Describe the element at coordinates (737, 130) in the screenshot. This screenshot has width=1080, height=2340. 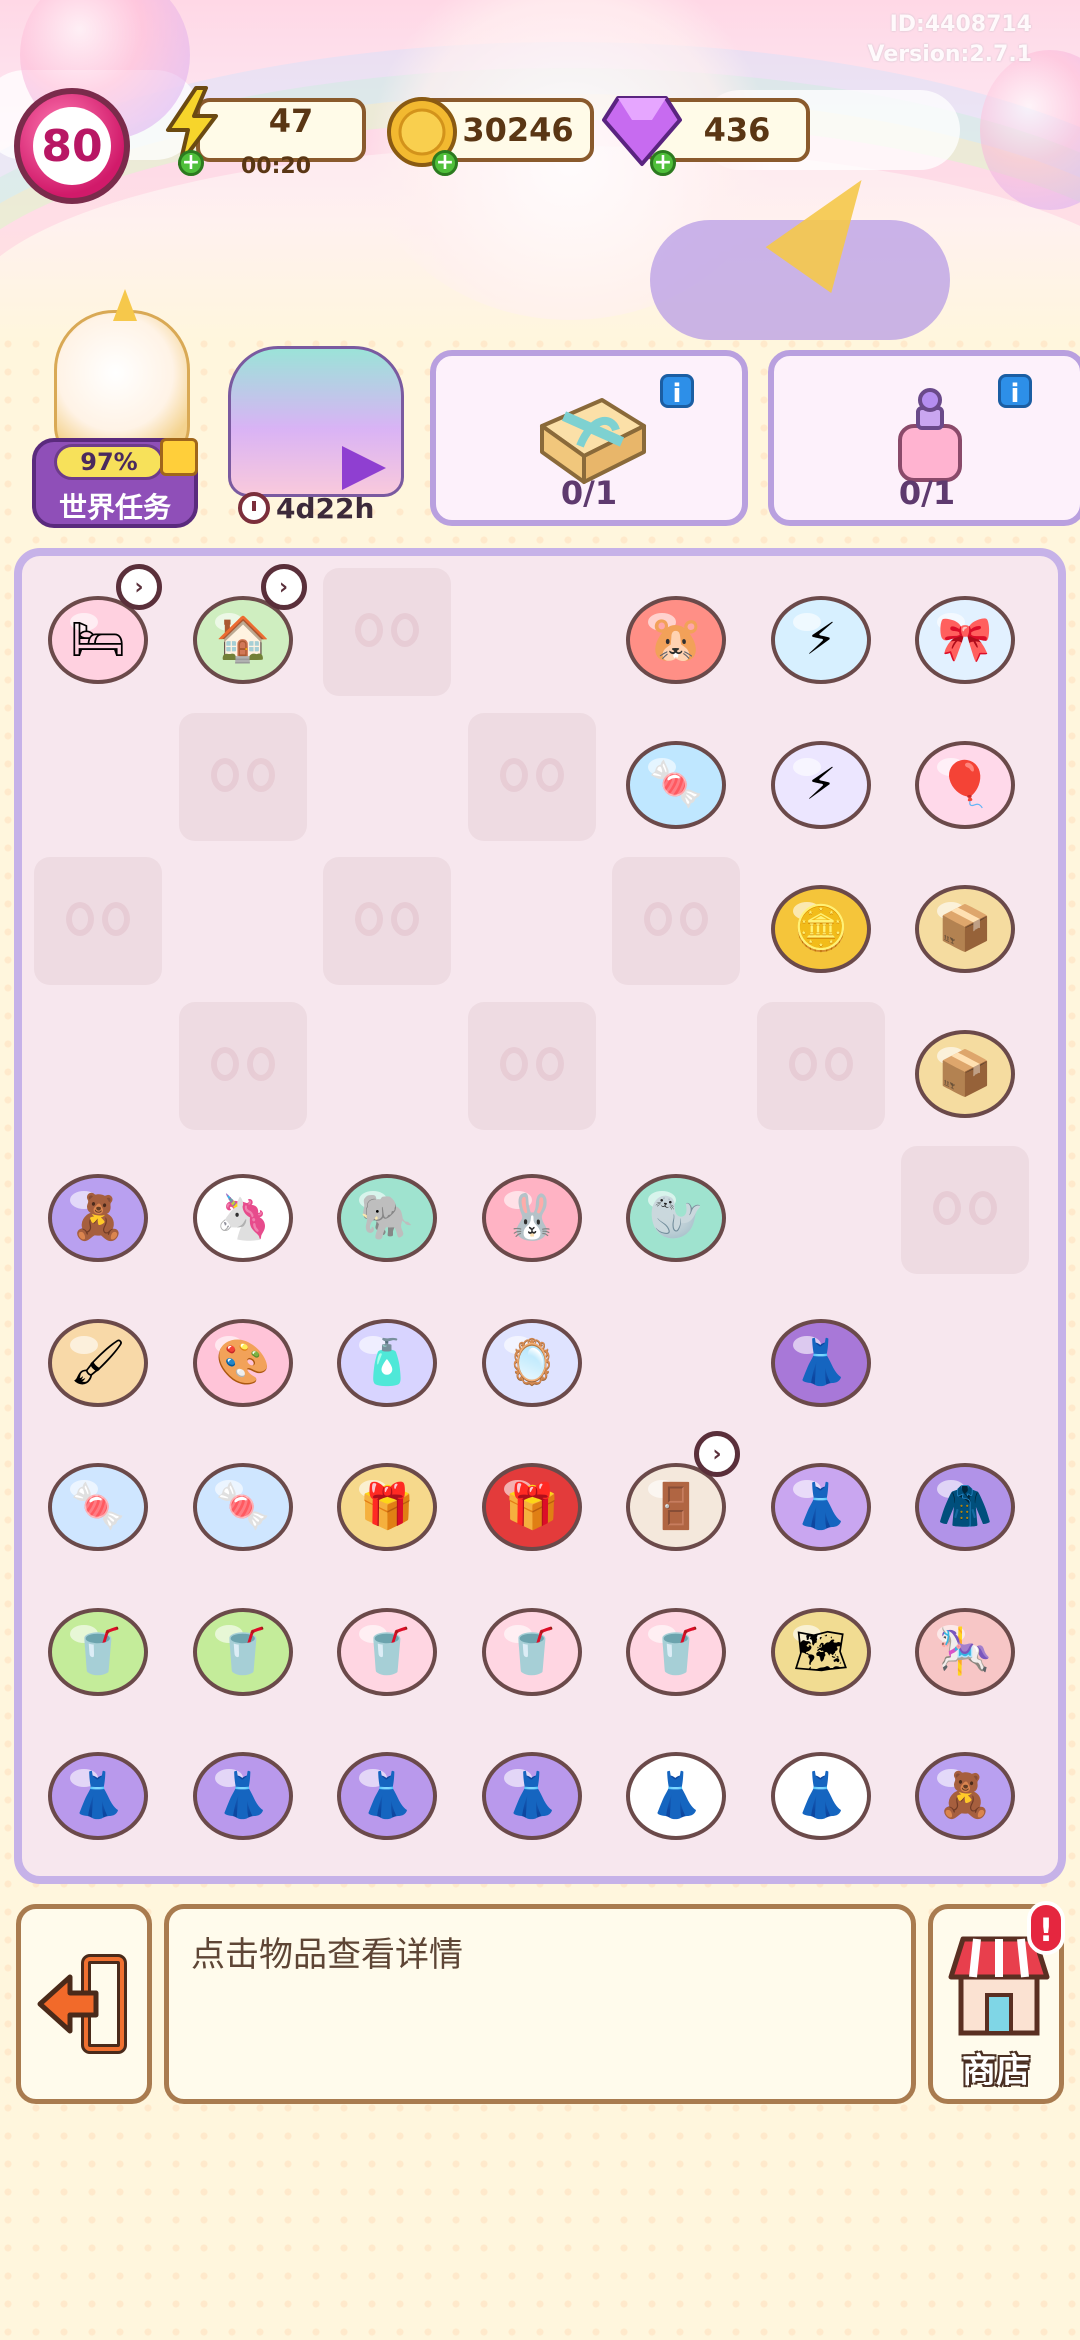
I see `gem-value: 436` at that location.